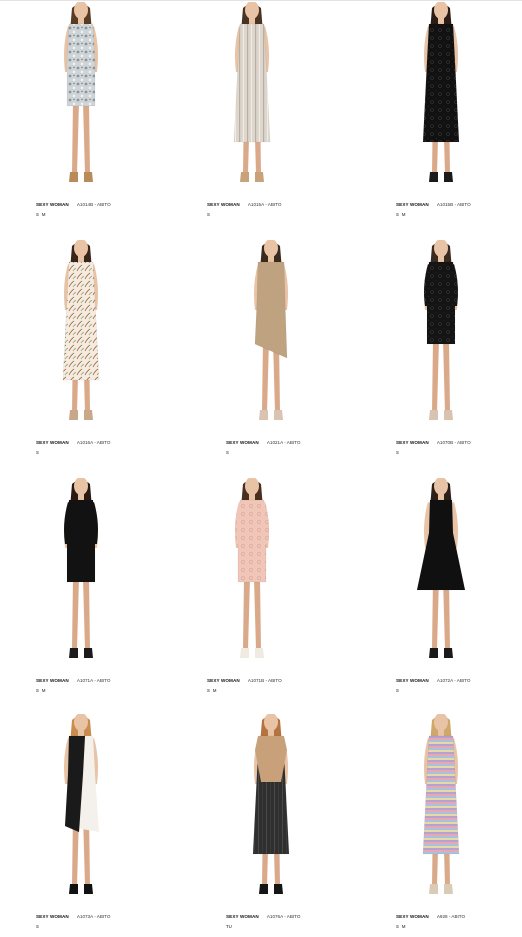 This screenshot has width=522, height=937. What do you see at coordinates (73, 917) in the screenshot?
I see `product-caption: SEXY WOMAN A1073A - ABITO` at bounding box center [73, 917].